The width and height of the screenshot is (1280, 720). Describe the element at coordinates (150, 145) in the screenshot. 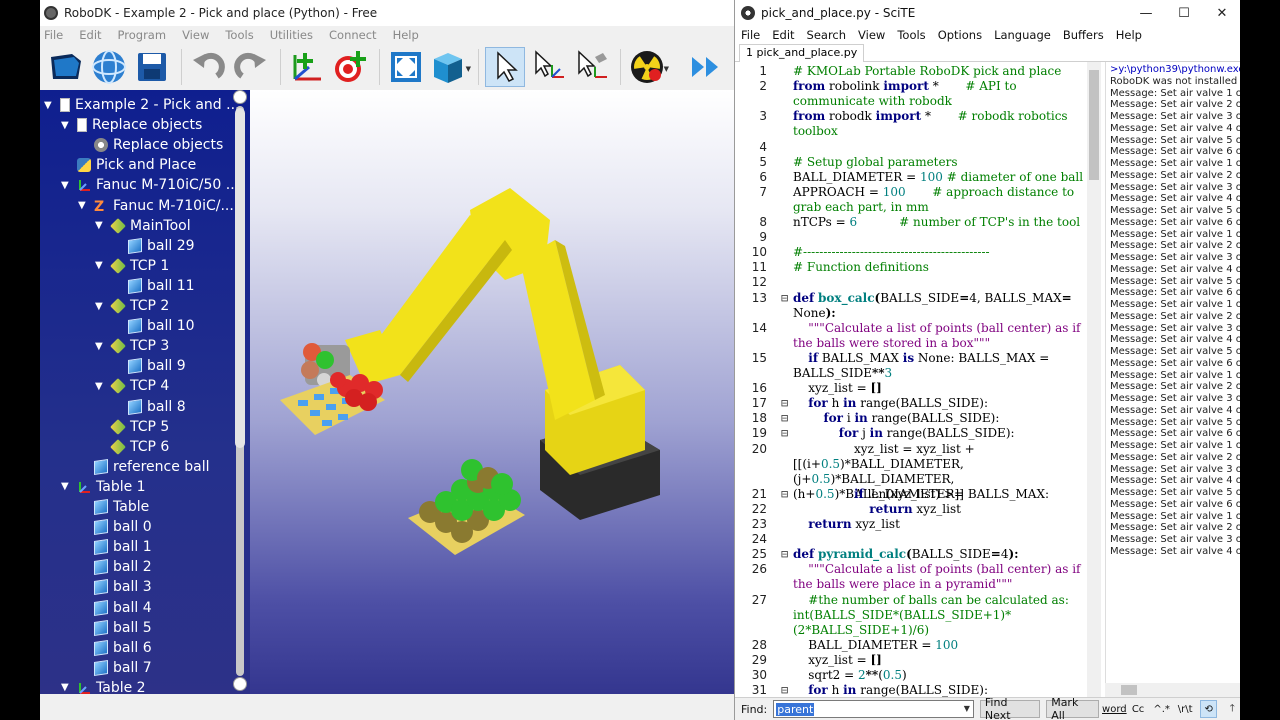

I see `tree-item: Replace objects` at that location.